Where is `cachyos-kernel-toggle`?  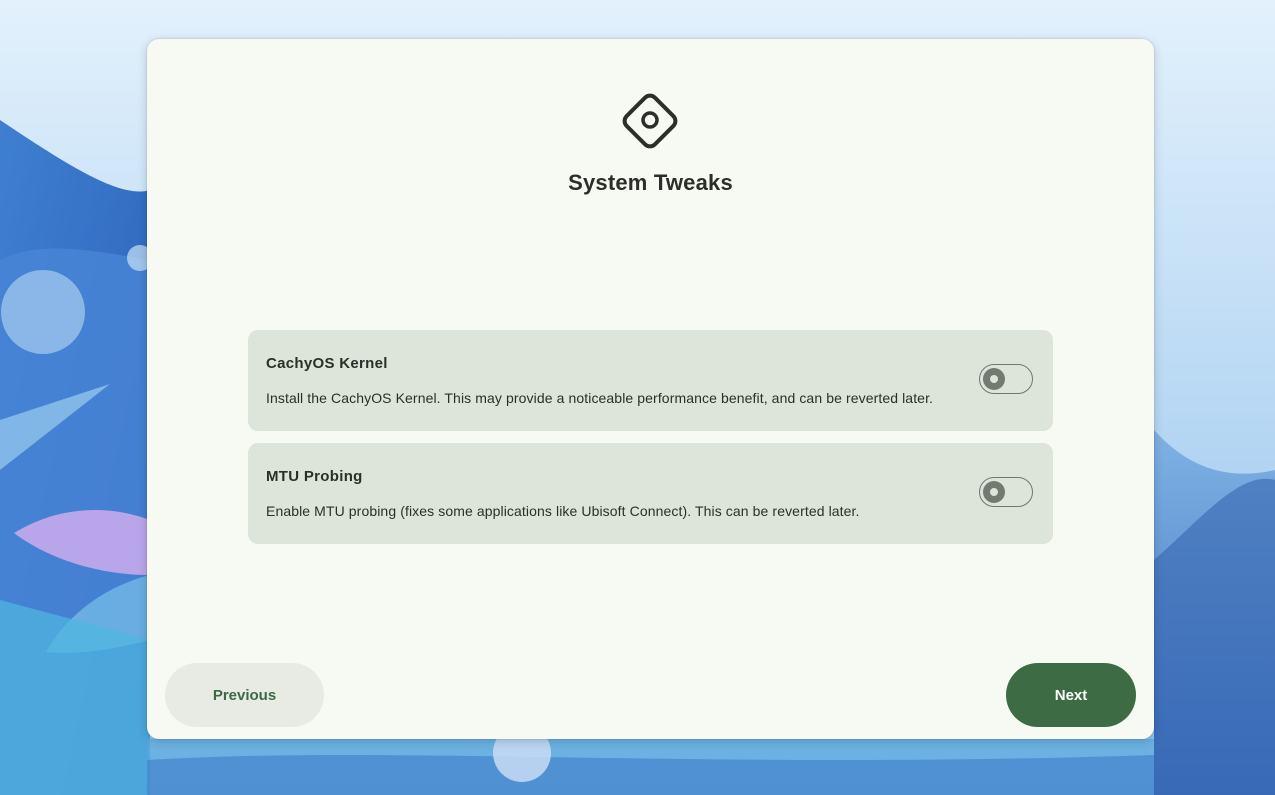 cachyos-kernel-toggle is located at coordinates (1006, 379).